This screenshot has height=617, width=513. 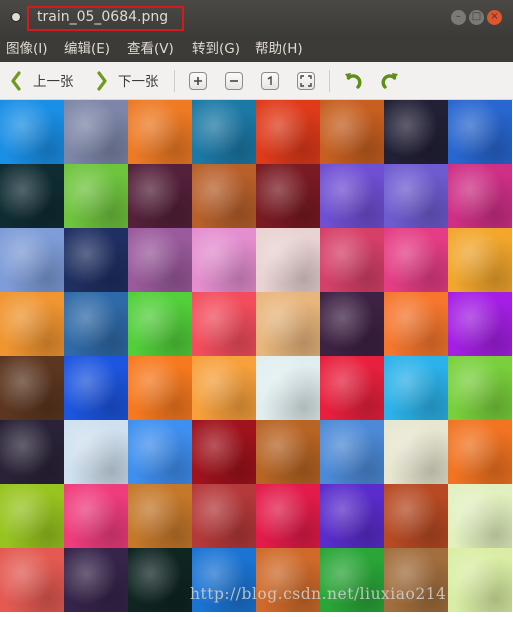 What do you see at coordinates (318, 594) in the screenshot?
I see `watermark-text: http://blog.csdn.net/liuxiao214` at bounding box center [318, 594].